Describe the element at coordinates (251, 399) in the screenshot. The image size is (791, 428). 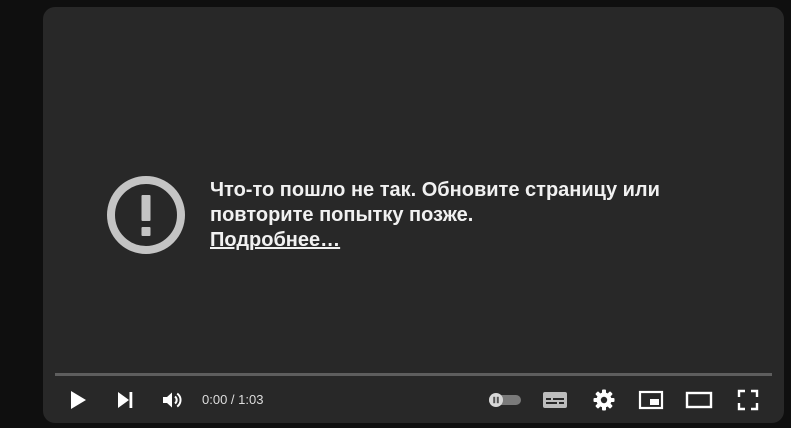
I see `duration: 1:03` at that location.